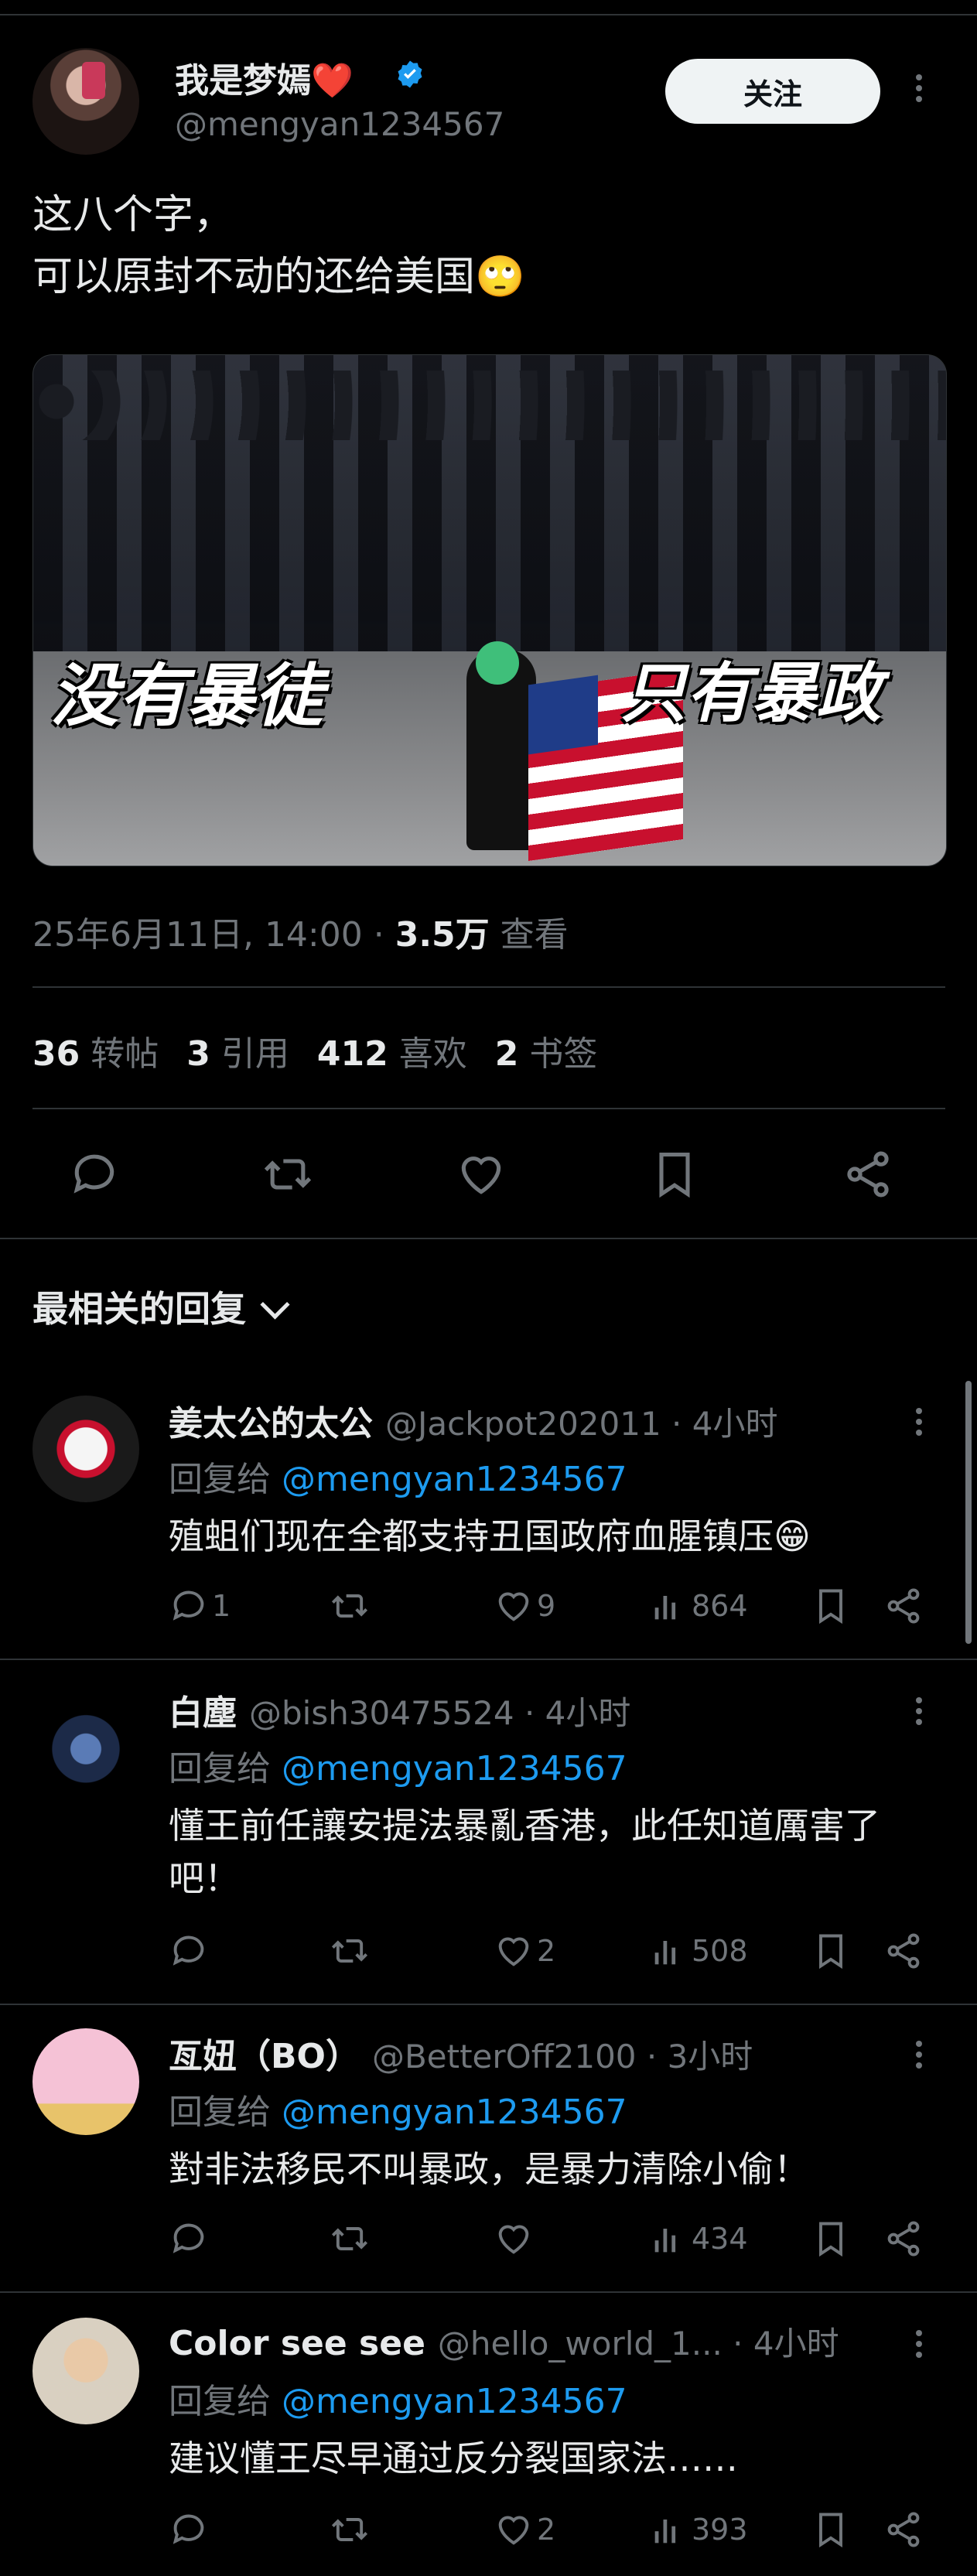  I want to click on tweet-text: 这八个字， 可以原封不动的还给美国🙄, so click(278, 246).